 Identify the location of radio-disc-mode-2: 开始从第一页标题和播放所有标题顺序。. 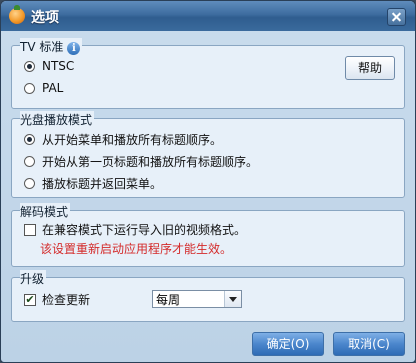
(141, 161).